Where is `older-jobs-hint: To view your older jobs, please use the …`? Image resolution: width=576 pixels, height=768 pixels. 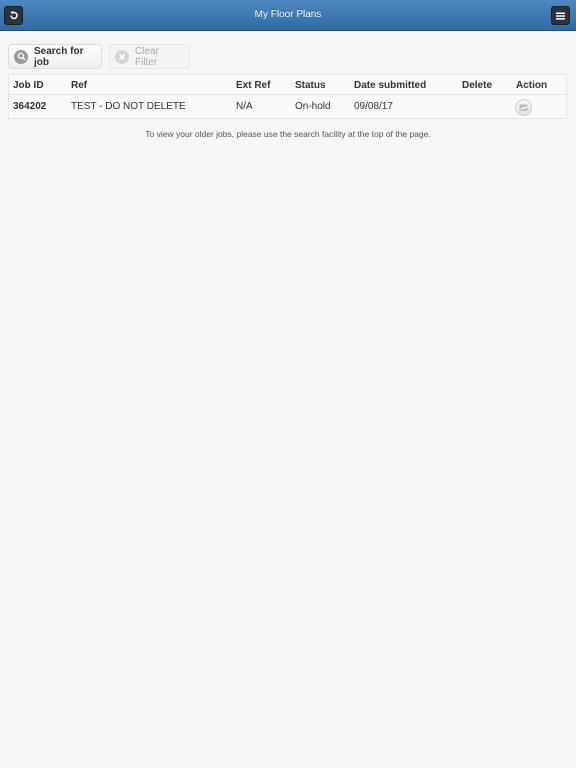 older-jobs-hint: To view your older jobs, please use the … is located at coordinates (288, 134).